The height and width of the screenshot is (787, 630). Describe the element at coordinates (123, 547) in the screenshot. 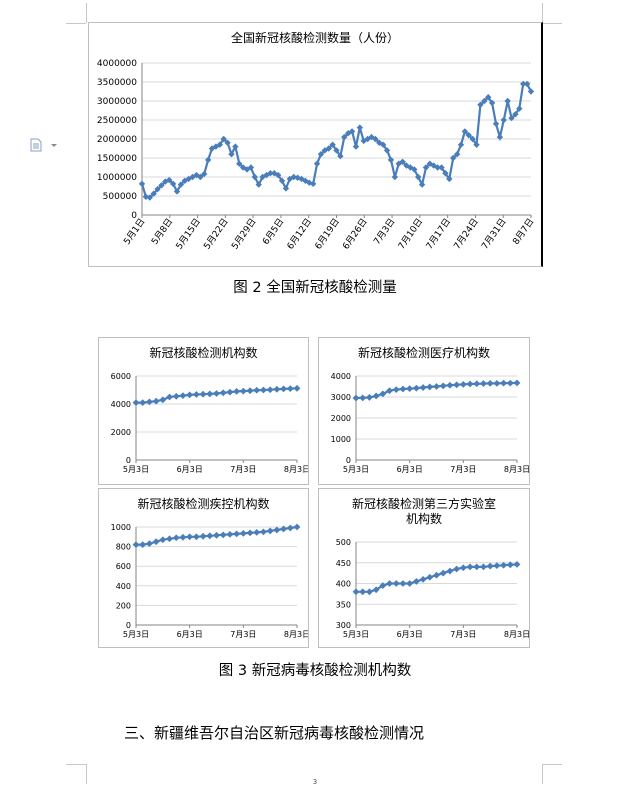

I see `y-tick-label: 800` at that location.